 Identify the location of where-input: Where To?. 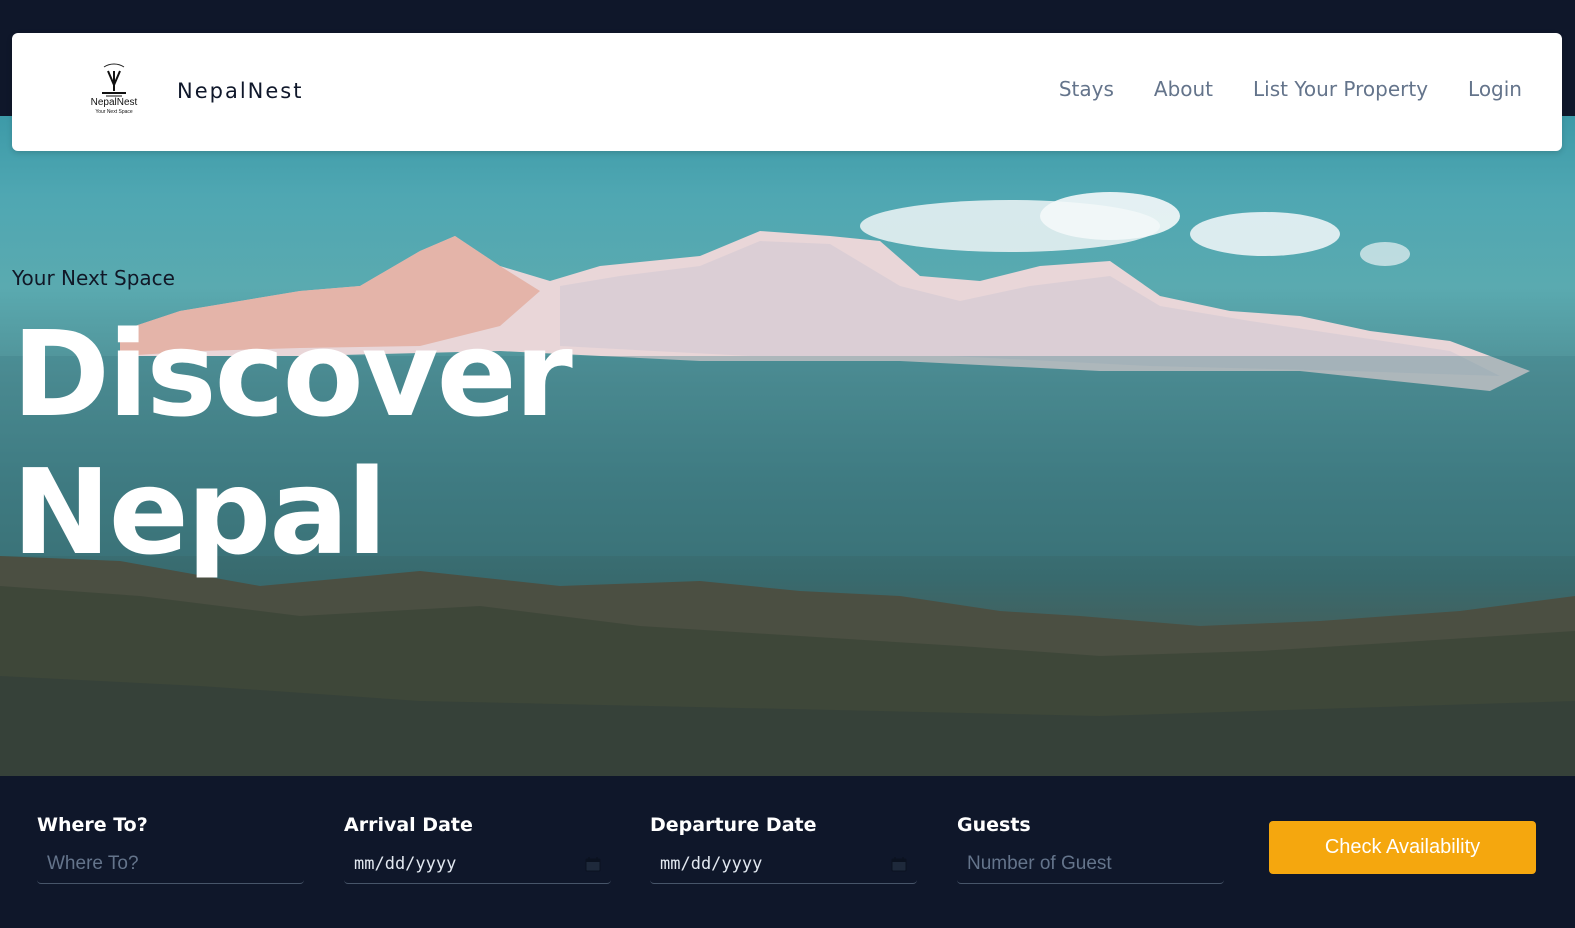
(170, 864).